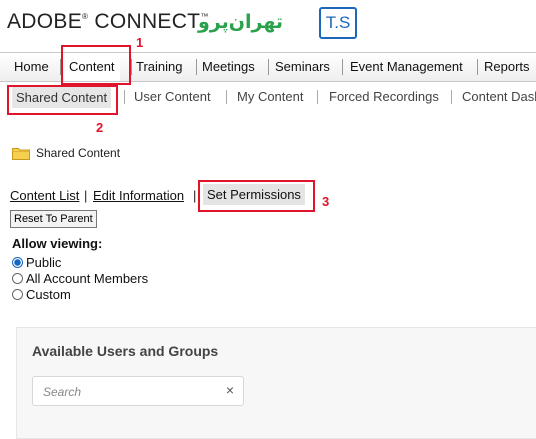 The image size is (536, 439). I want to click on brand-left: ADOBE, so click(45, 21).